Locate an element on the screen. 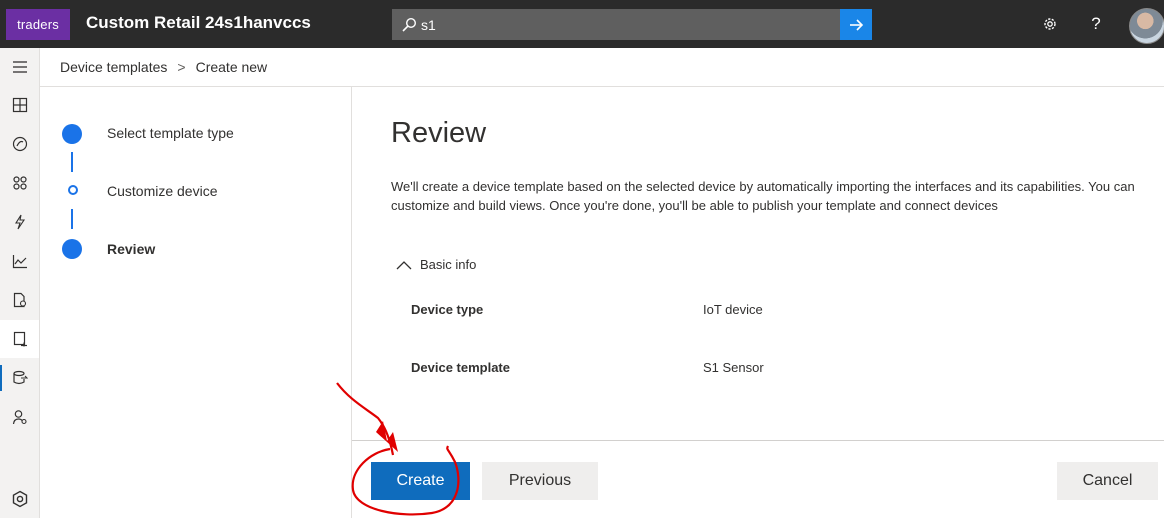  search-submit-button is located at coordinates (856, 24).